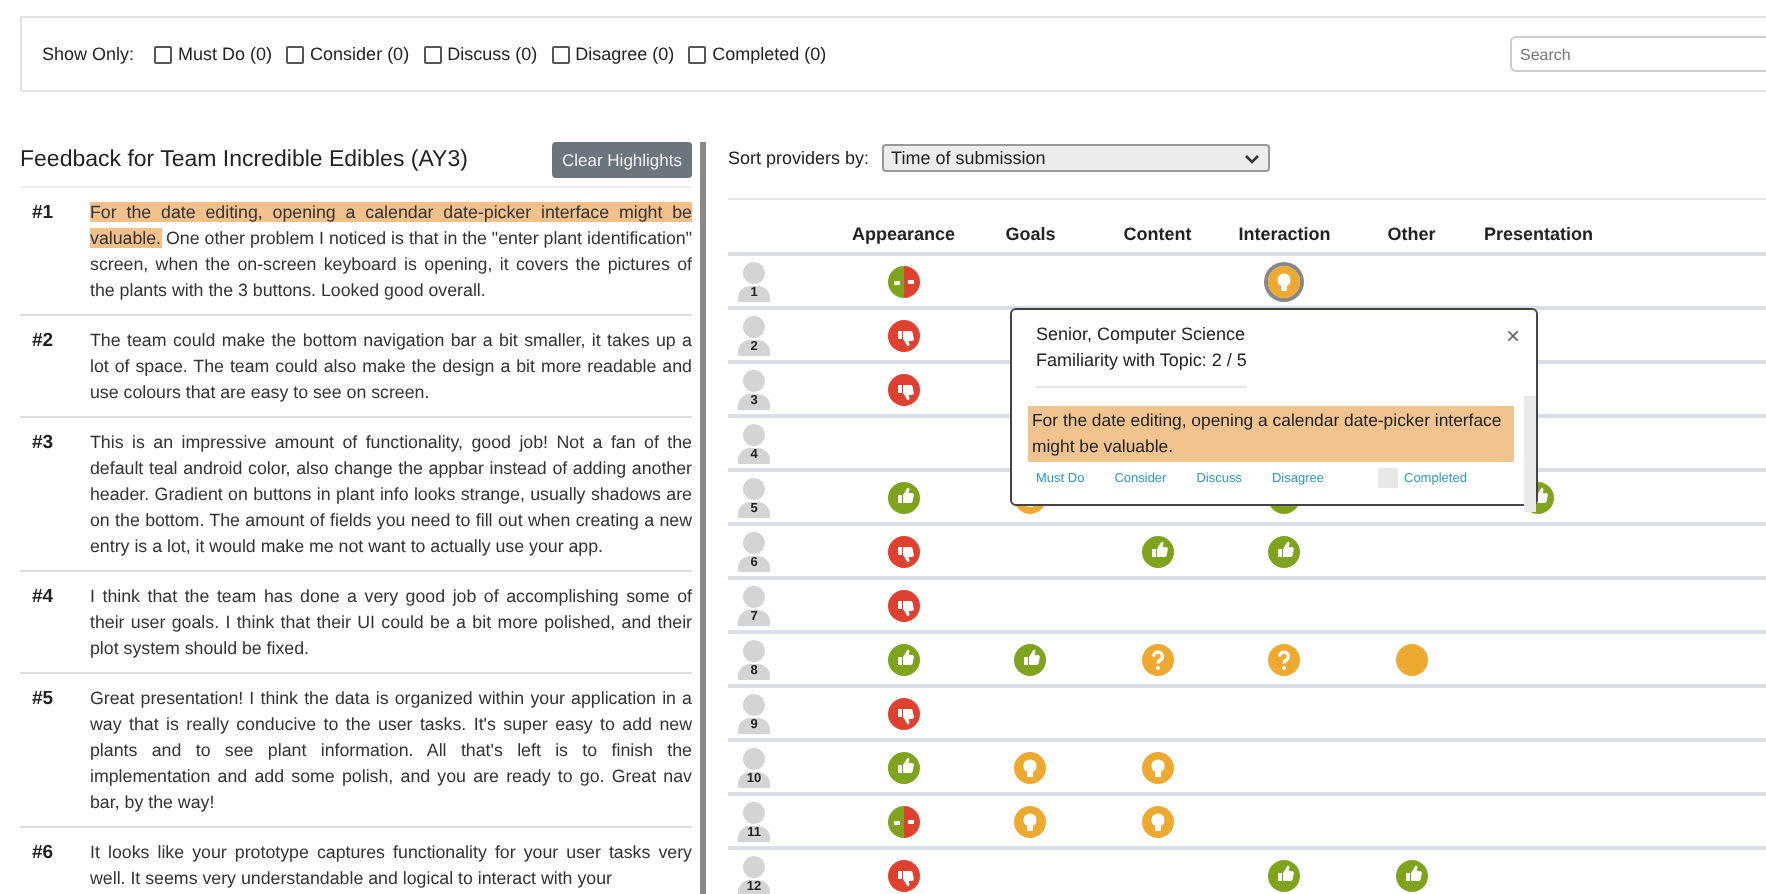 The height and width of the screenshot is (894, 1766). What do you see at coordinates (1284, 234) in the screenshot?
I see `column-header: Interaction` at bounding box center [1284, 234].